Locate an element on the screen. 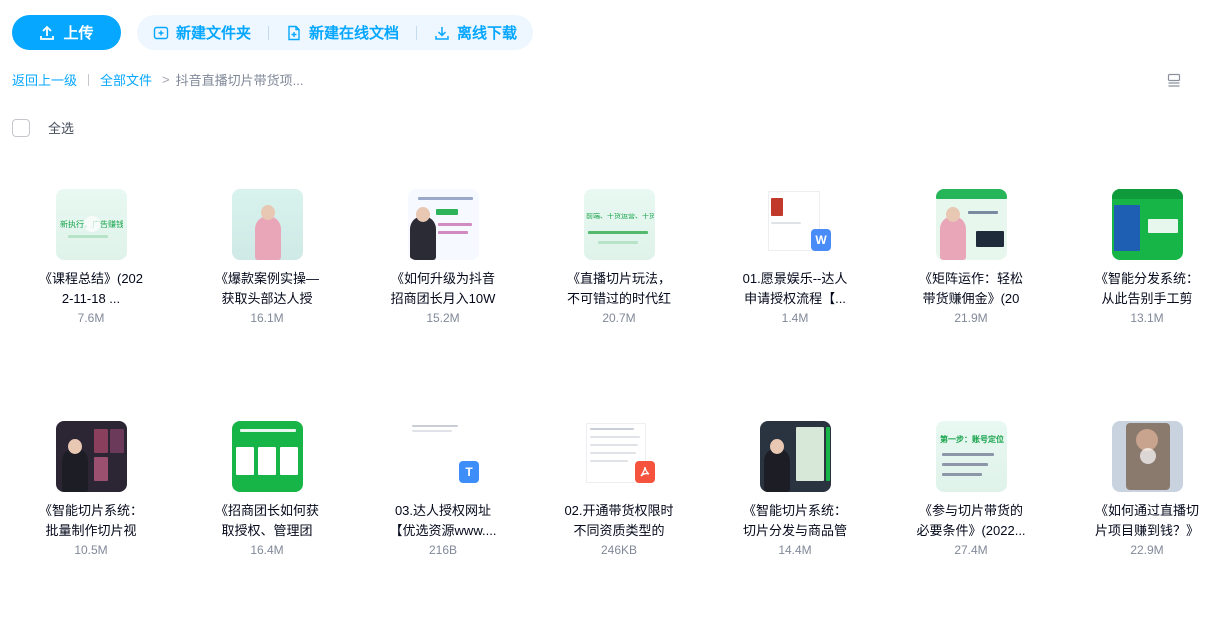  file-item: T 03.达人授权网址 【优选资源www.... 216B is located at coordinates (443, 506).